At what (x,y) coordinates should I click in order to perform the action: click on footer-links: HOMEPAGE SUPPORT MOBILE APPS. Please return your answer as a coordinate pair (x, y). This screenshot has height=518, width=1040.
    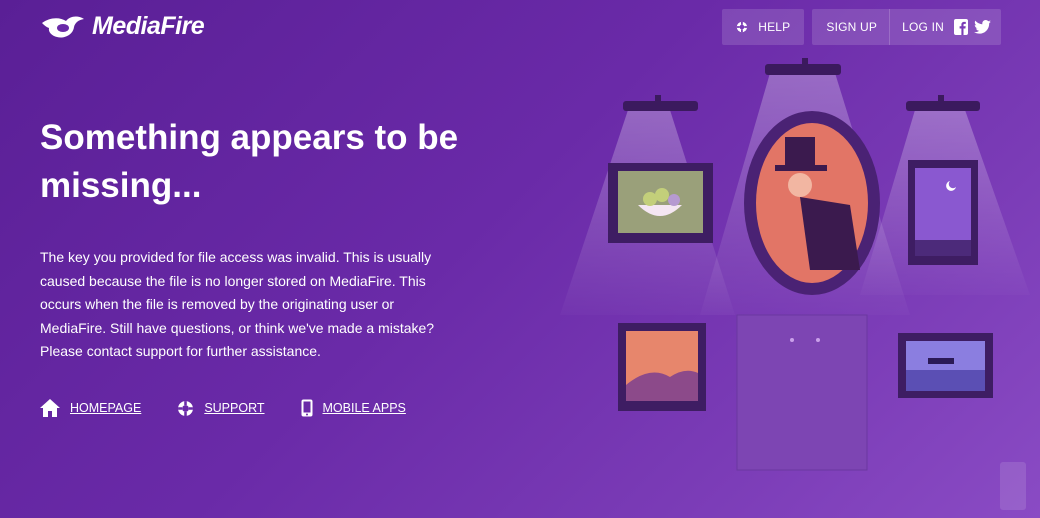
    Looking at the image, I should click on (241, 408).